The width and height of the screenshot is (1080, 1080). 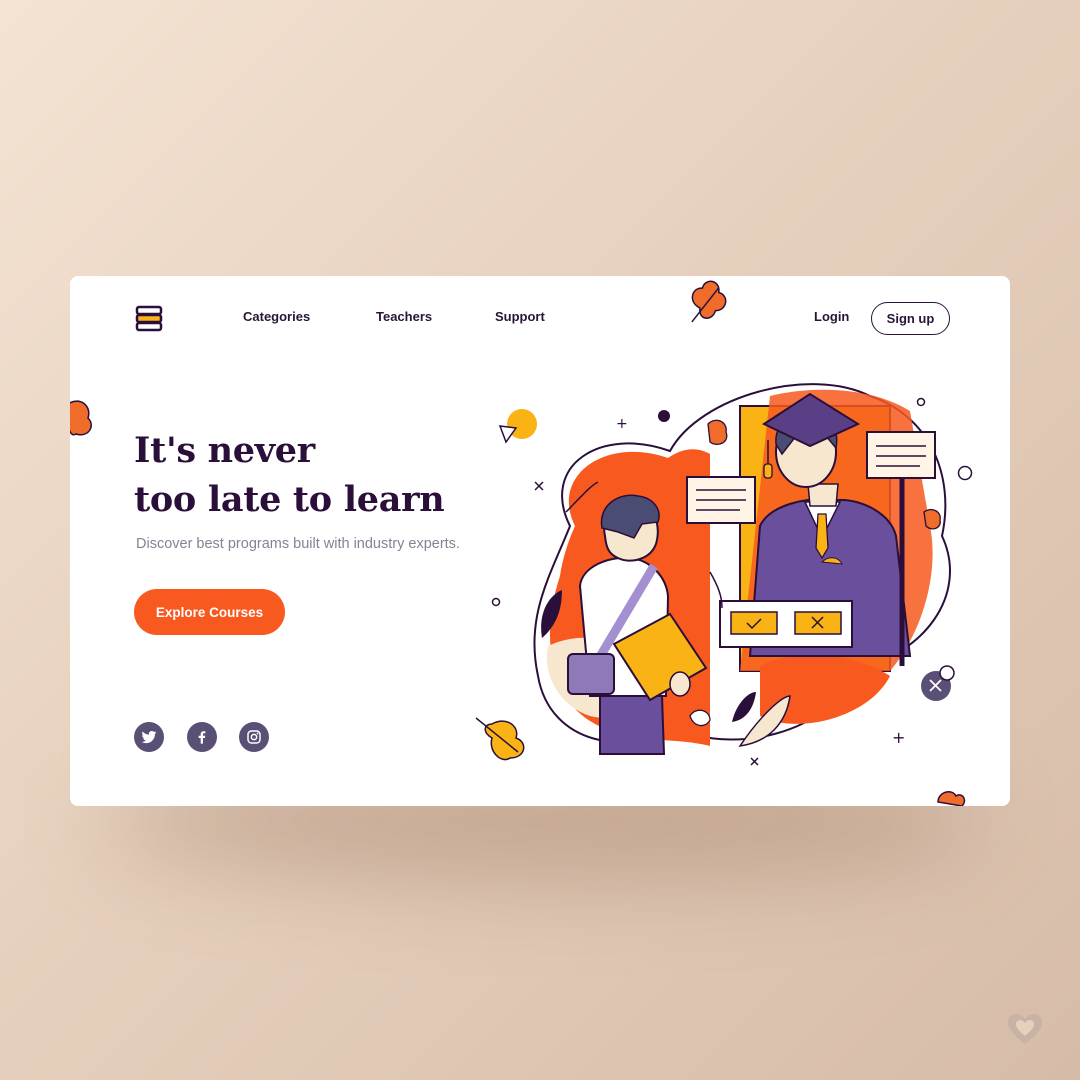 What do you see at coordinates (149, 319) in the screenshot?
I see `stacked-books-icon` at bounding box center [149, 319].